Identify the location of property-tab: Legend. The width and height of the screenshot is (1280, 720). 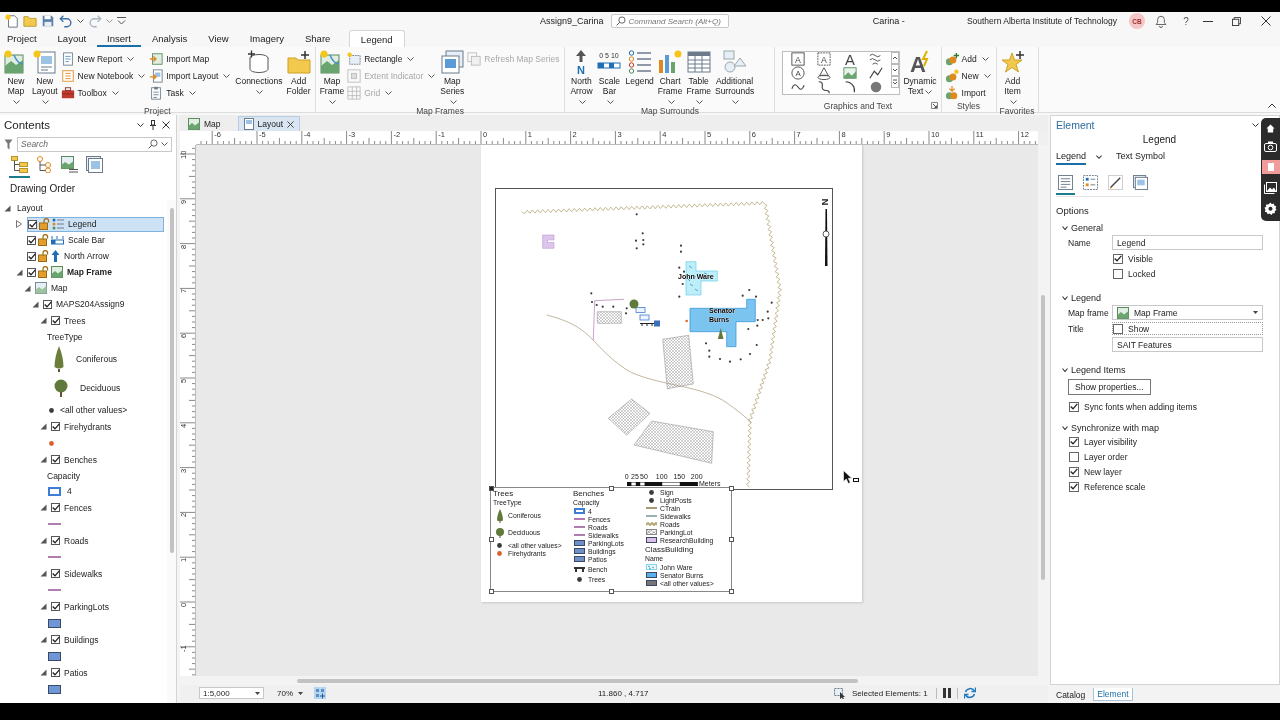
(1071, 157).